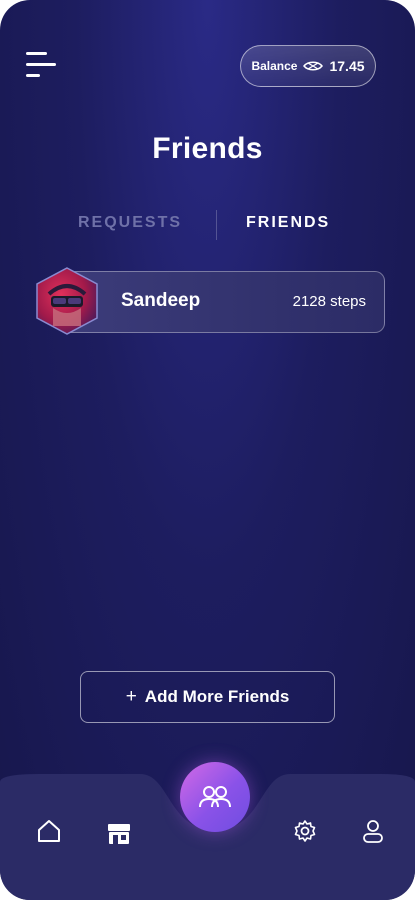  Describe the element at coordinates (217, 696) in the screenshot. I see `add-more-friends-label: Add More Friends` at that location.